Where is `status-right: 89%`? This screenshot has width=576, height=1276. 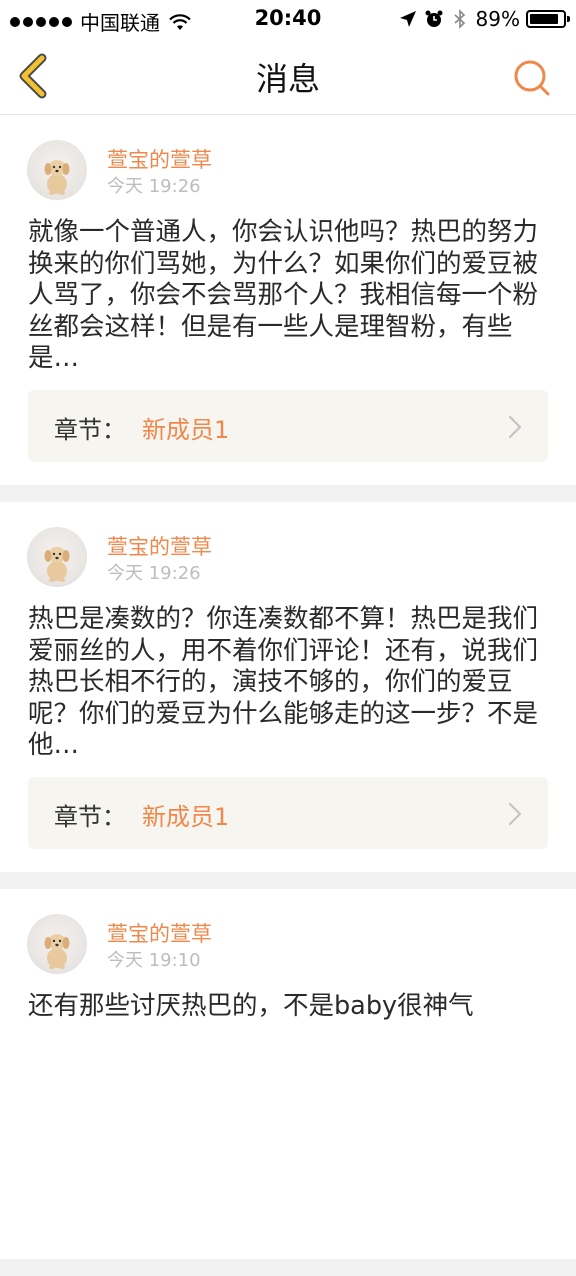 status-right: 89% is located at coordinates (484, 19).